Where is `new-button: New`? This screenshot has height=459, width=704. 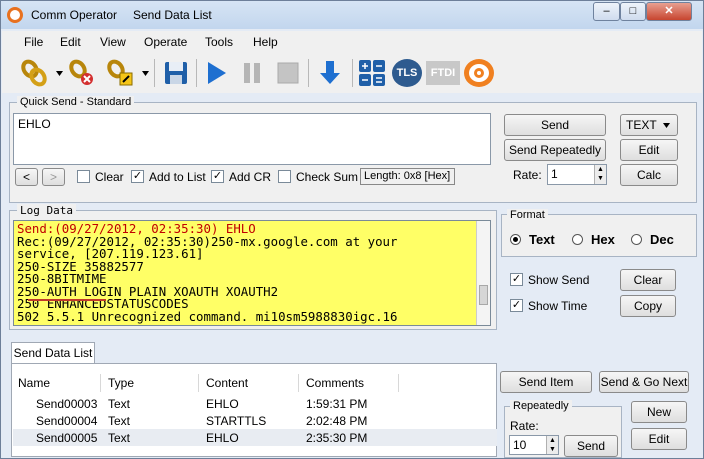
new-button: New is located at coordinates (659, 412).